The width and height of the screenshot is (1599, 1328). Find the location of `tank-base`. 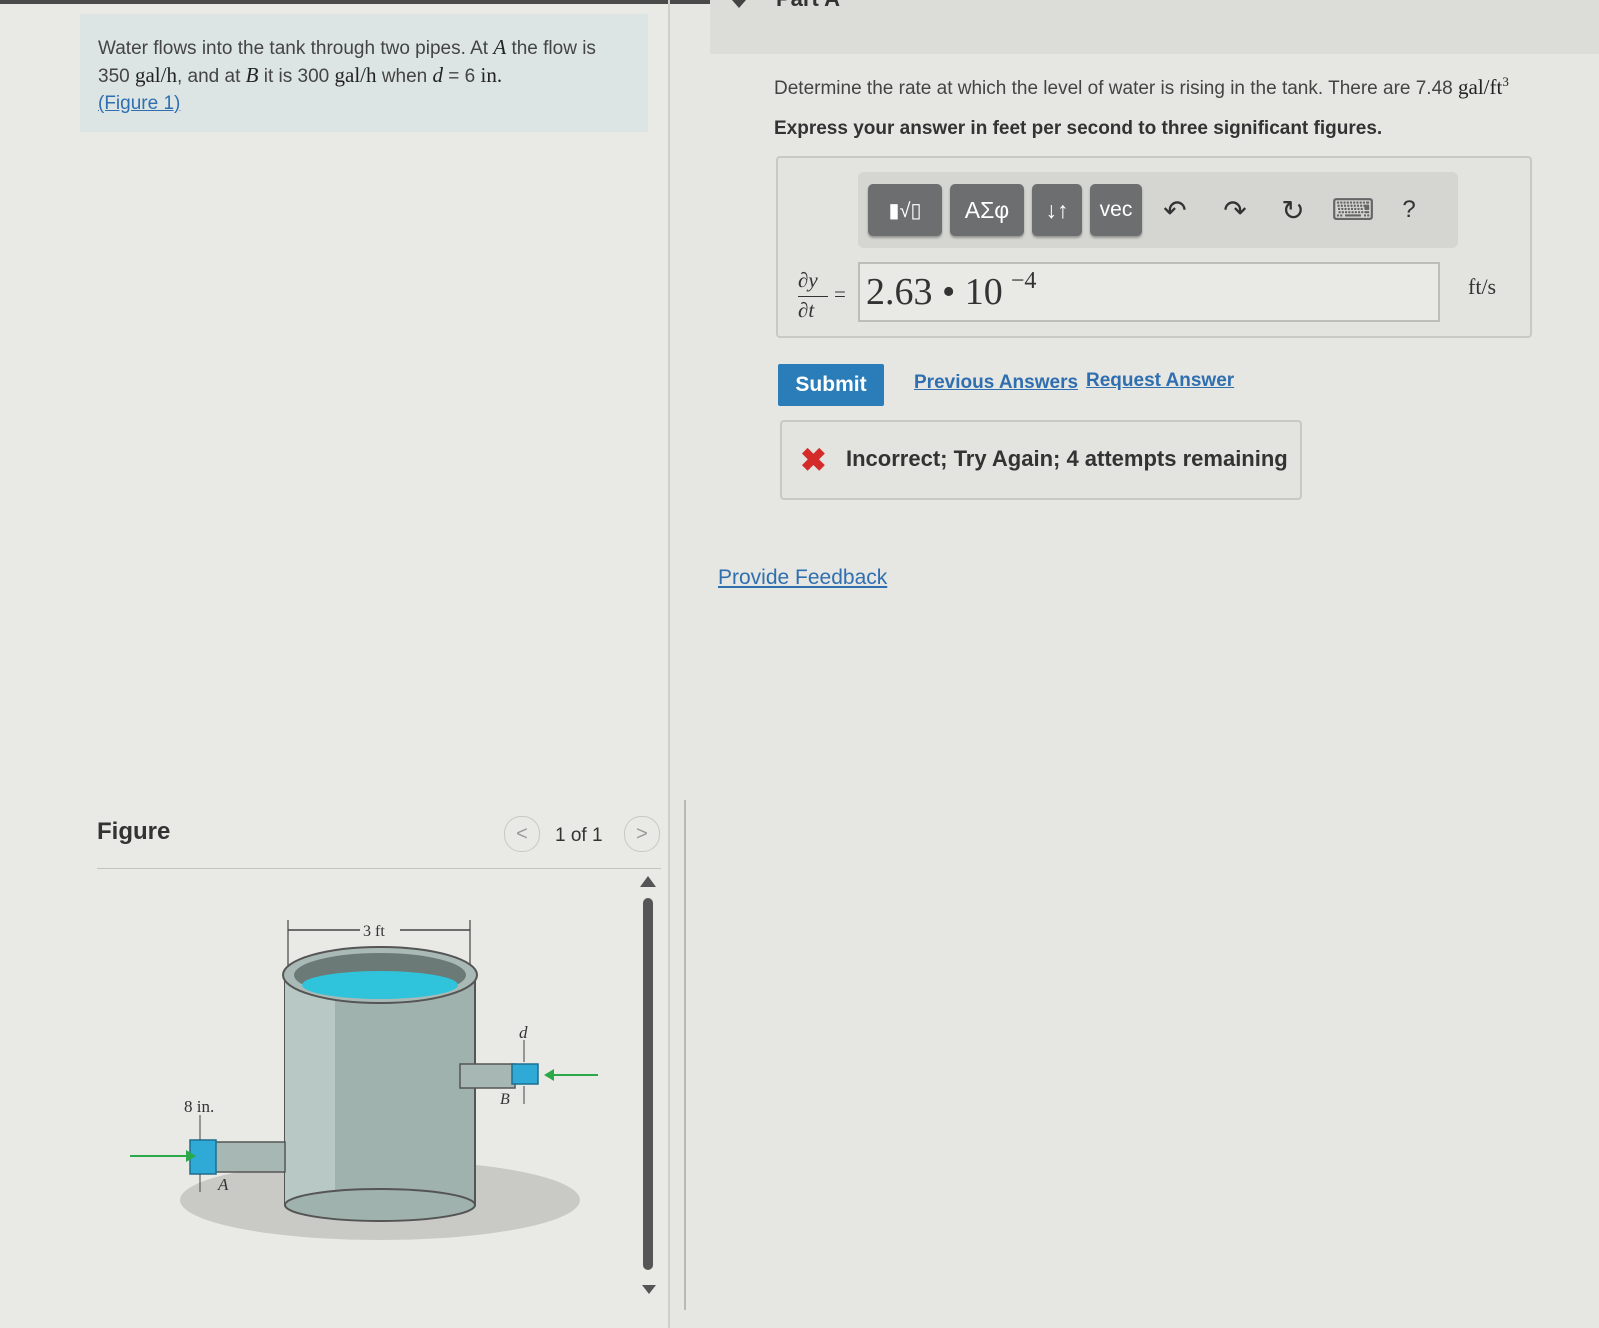

tank-base is located at coordinates (380, 1205).